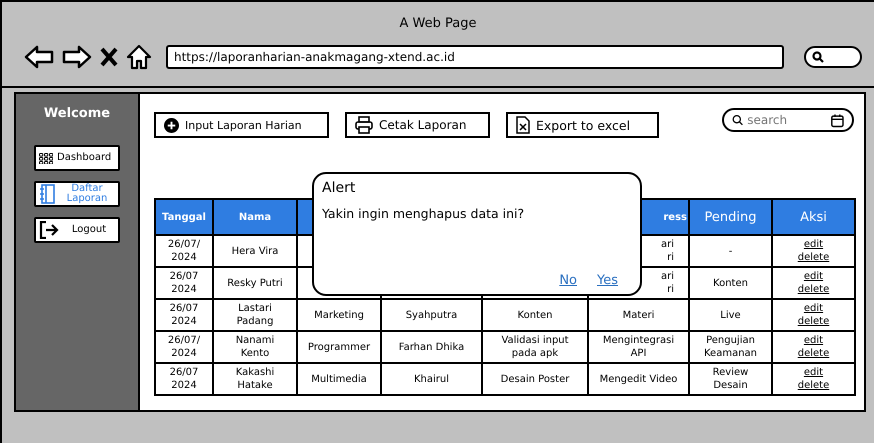 Image resolution: width=874 pixels, height=443 pixels. What do you see at coordinates (364, 125) in the screenshot?
I see `printer-icon` at bounding box center [364, 125].